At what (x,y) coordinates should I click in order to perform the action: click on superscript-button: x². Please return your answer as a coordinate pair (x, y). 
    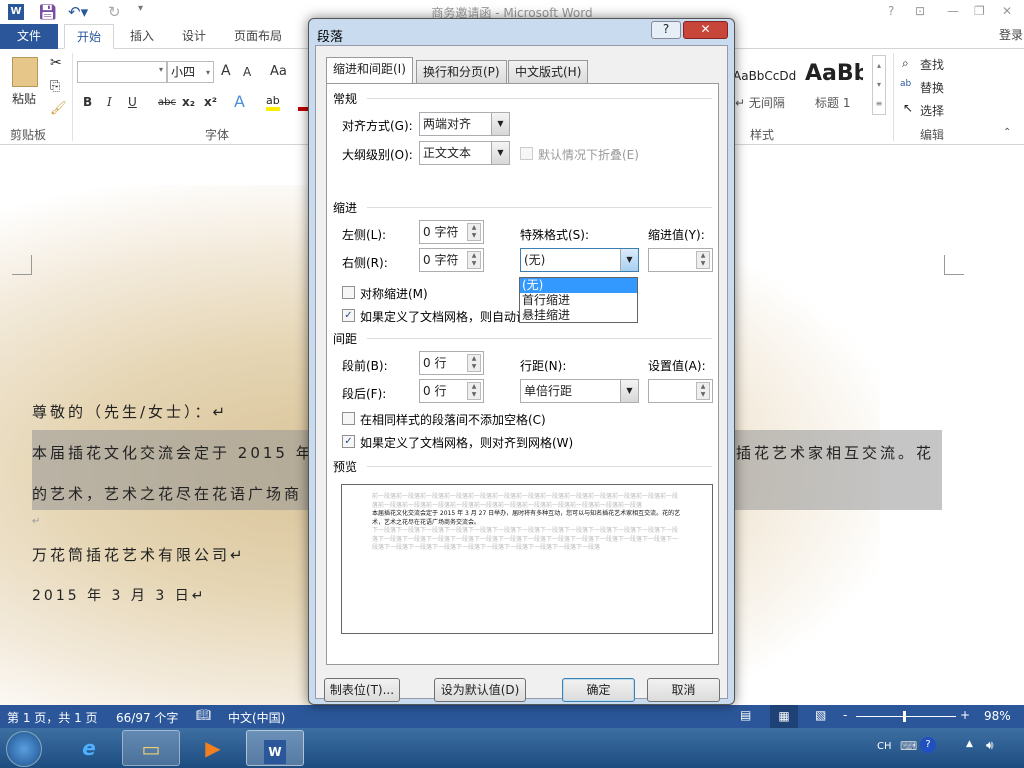
    Looking at the image, I should click on (210, 102).